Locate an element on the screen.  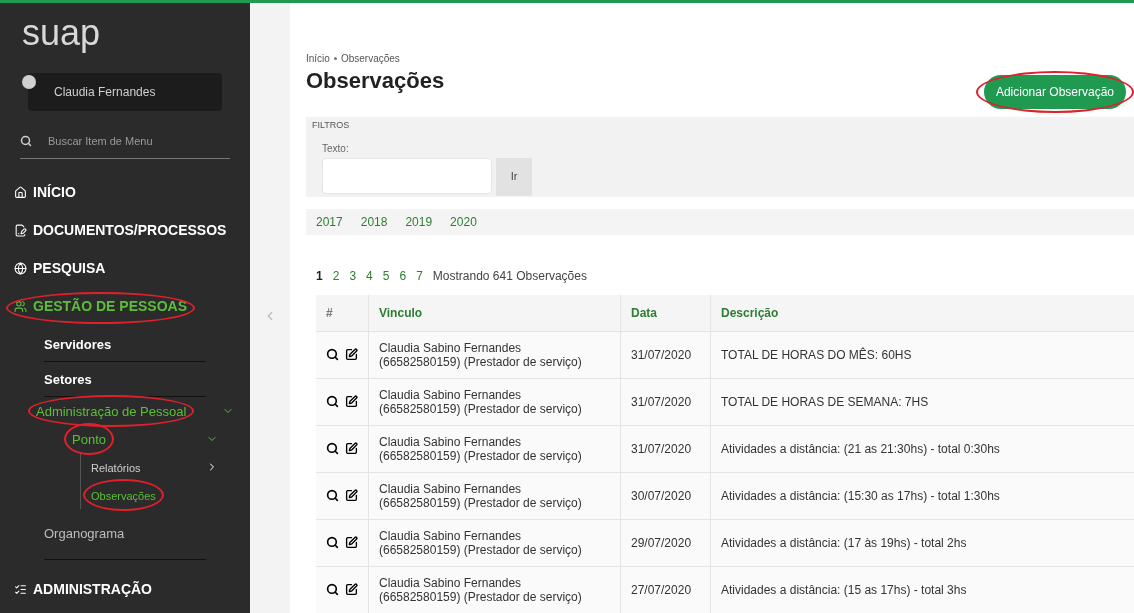
submenu-link: Servidores is located at coordinates (78, 344).